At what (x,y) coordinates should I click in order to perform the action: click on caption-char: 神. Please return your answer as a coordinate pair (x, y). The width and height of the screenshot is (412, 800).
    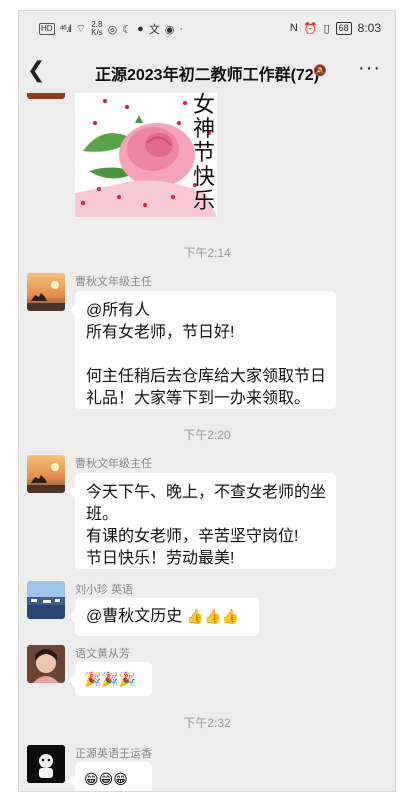
    Looking at the image, I should click on (203, 128).